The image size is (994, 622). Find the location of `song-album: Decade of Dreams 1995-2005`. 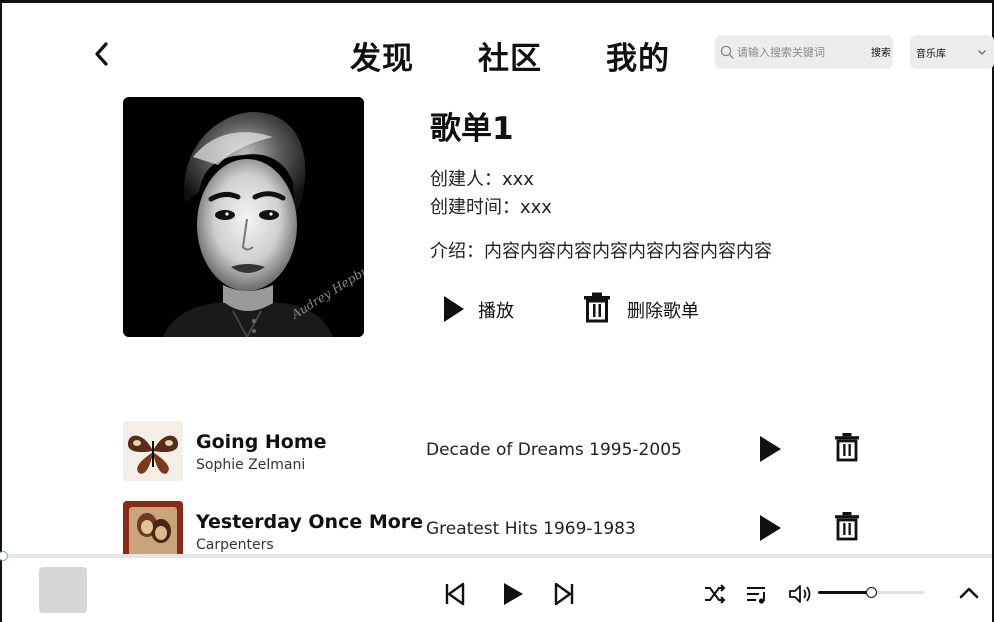

song-album: Decade of Dreams 1995-2005 is located at coordinates (554, 450).